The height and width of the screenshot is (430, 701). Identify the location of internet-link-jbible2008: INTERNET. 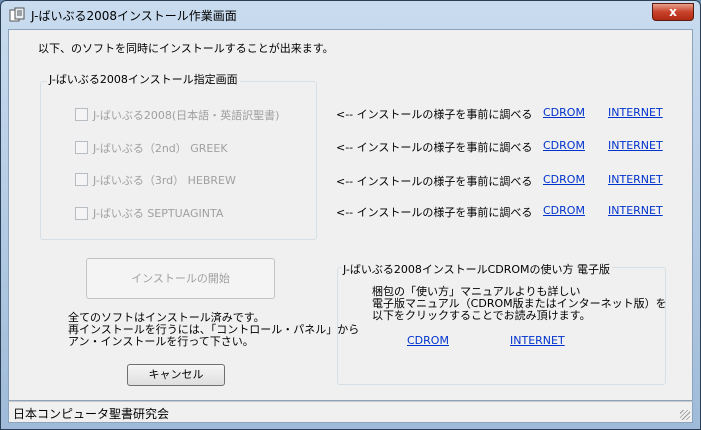
(635, 112).